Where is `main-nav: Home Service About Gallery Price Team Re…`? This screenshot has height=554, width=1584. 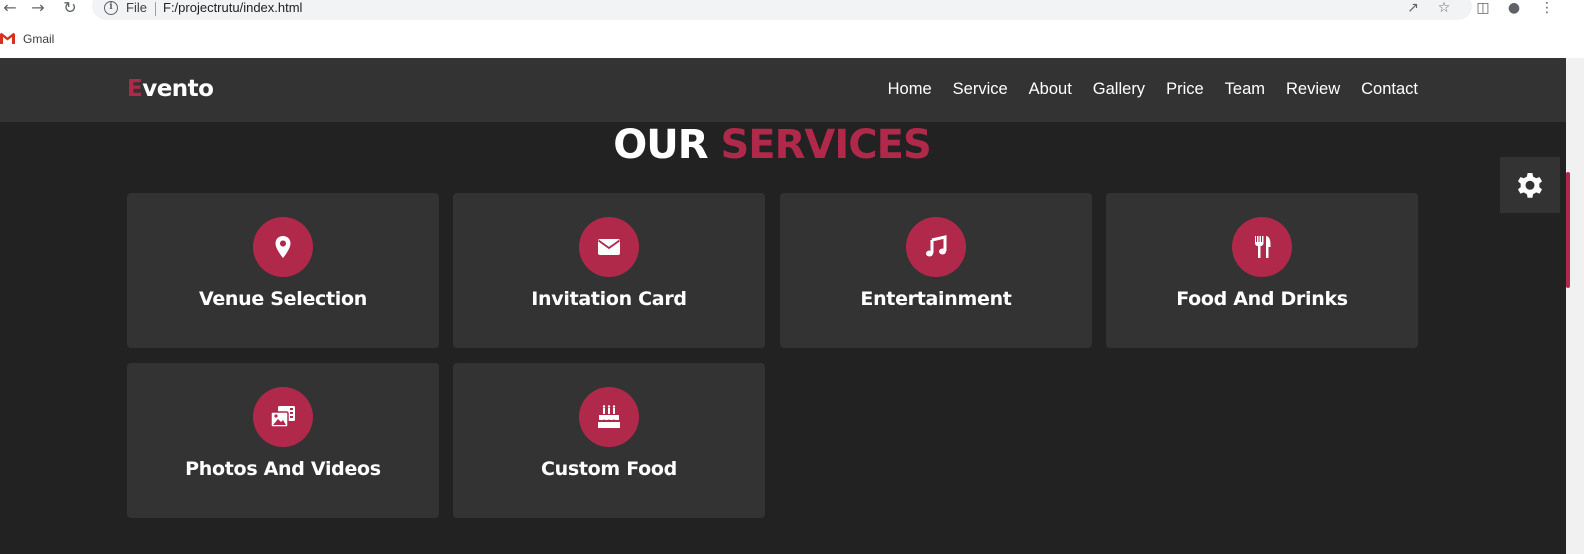 main-nav: Home Service About Gallery Price Team Re… is located at coordinates (1142, 89).